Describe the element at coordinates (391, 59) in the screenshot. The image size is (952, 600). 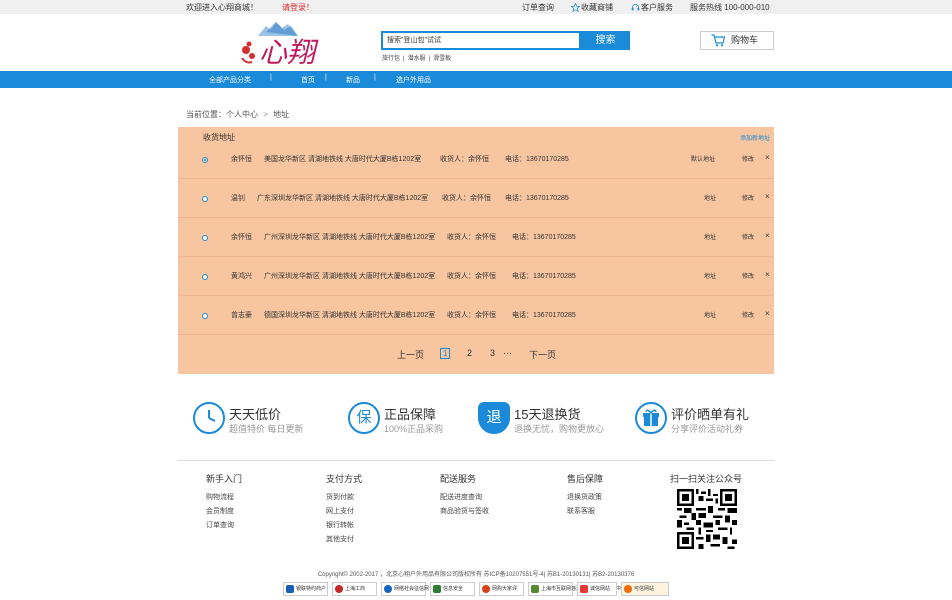
I see `hot-keyword: 旅行包` at that location.